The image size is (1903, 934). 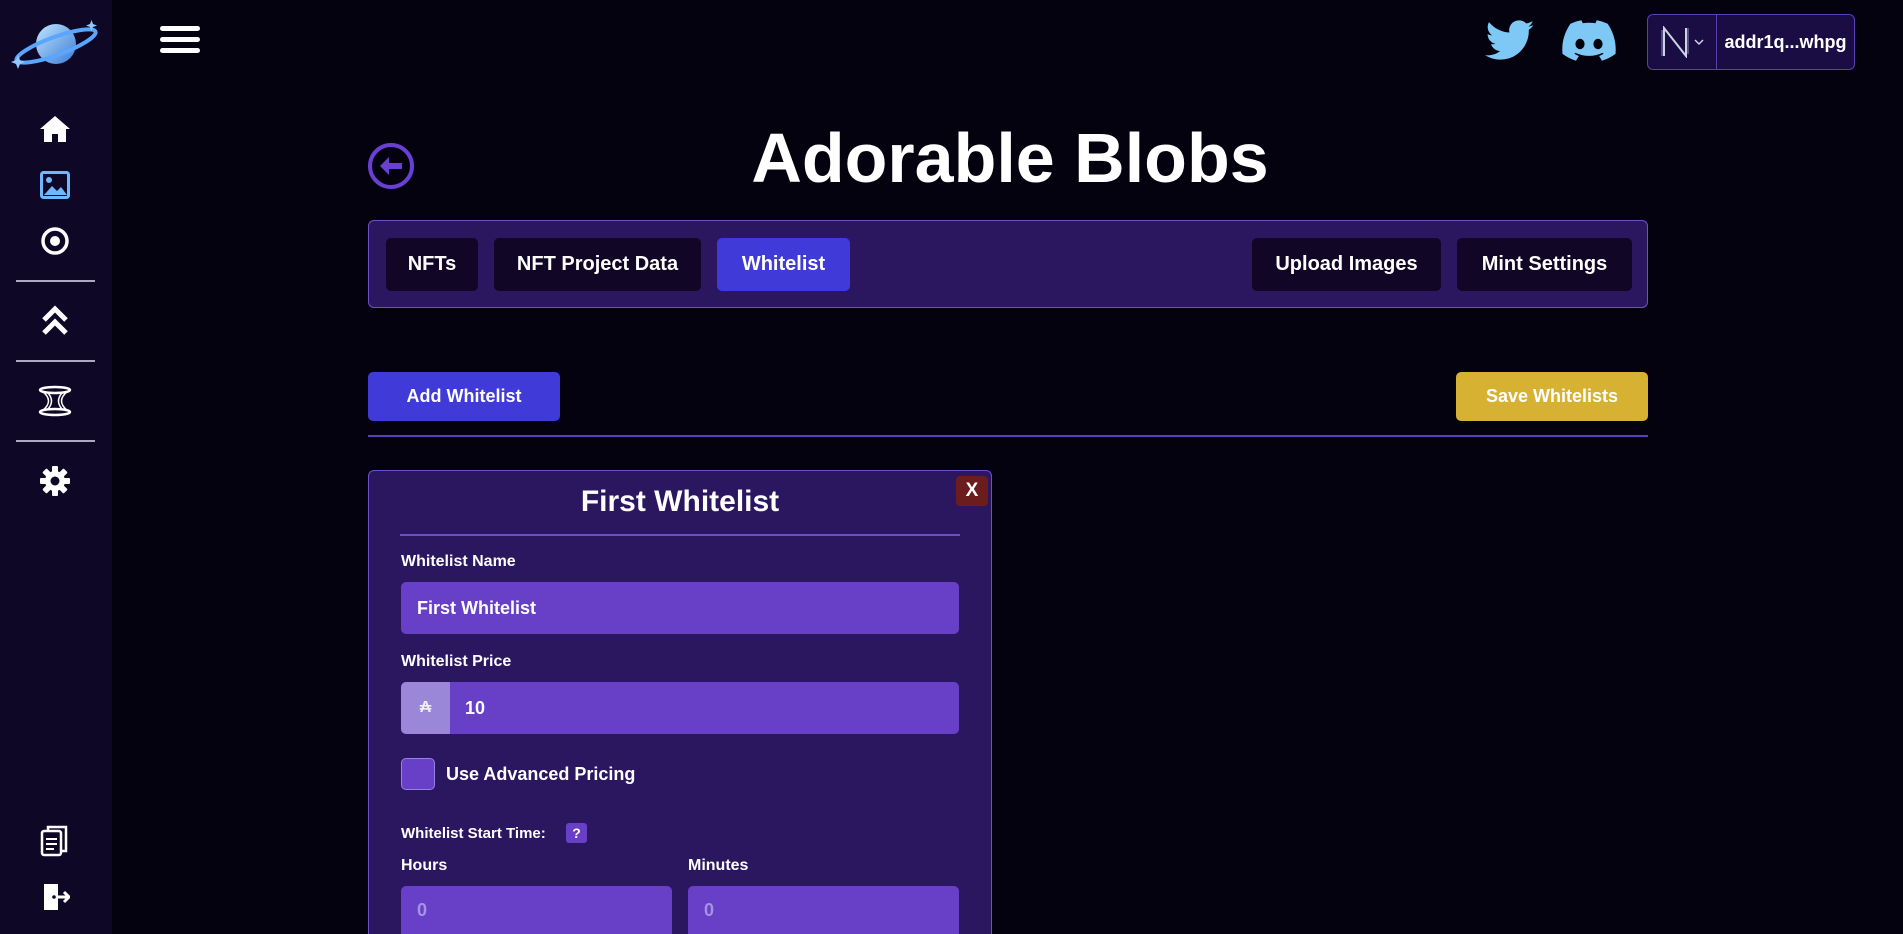 What do you see at coordinates (456, 661) in the screenshot?
I see `whitelist-price-label: Whitelist Price` at bounding box center [456, 661].